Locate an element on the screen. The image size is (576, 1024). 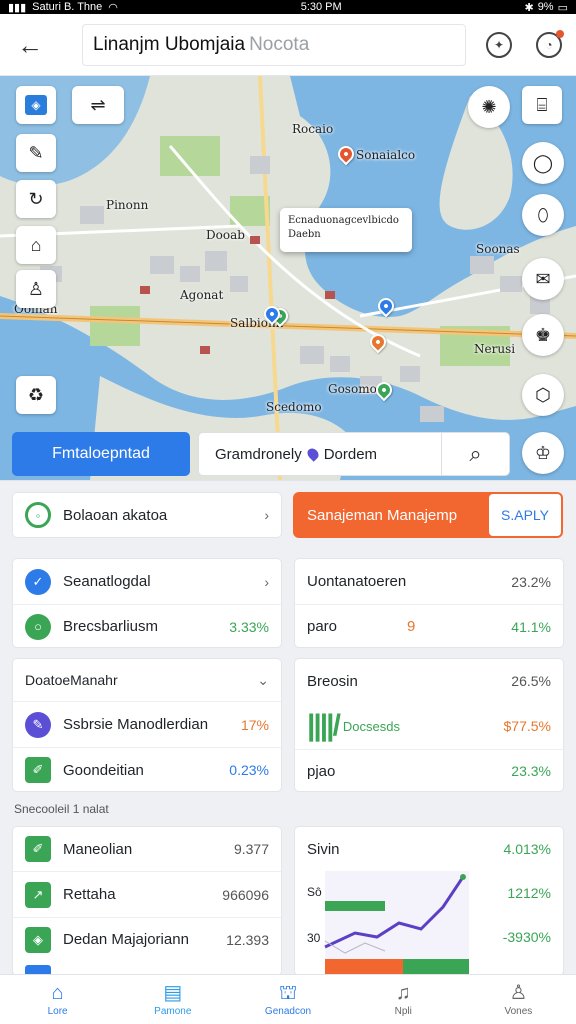
row-value: 0.23% is located at coordinates (249, 770).